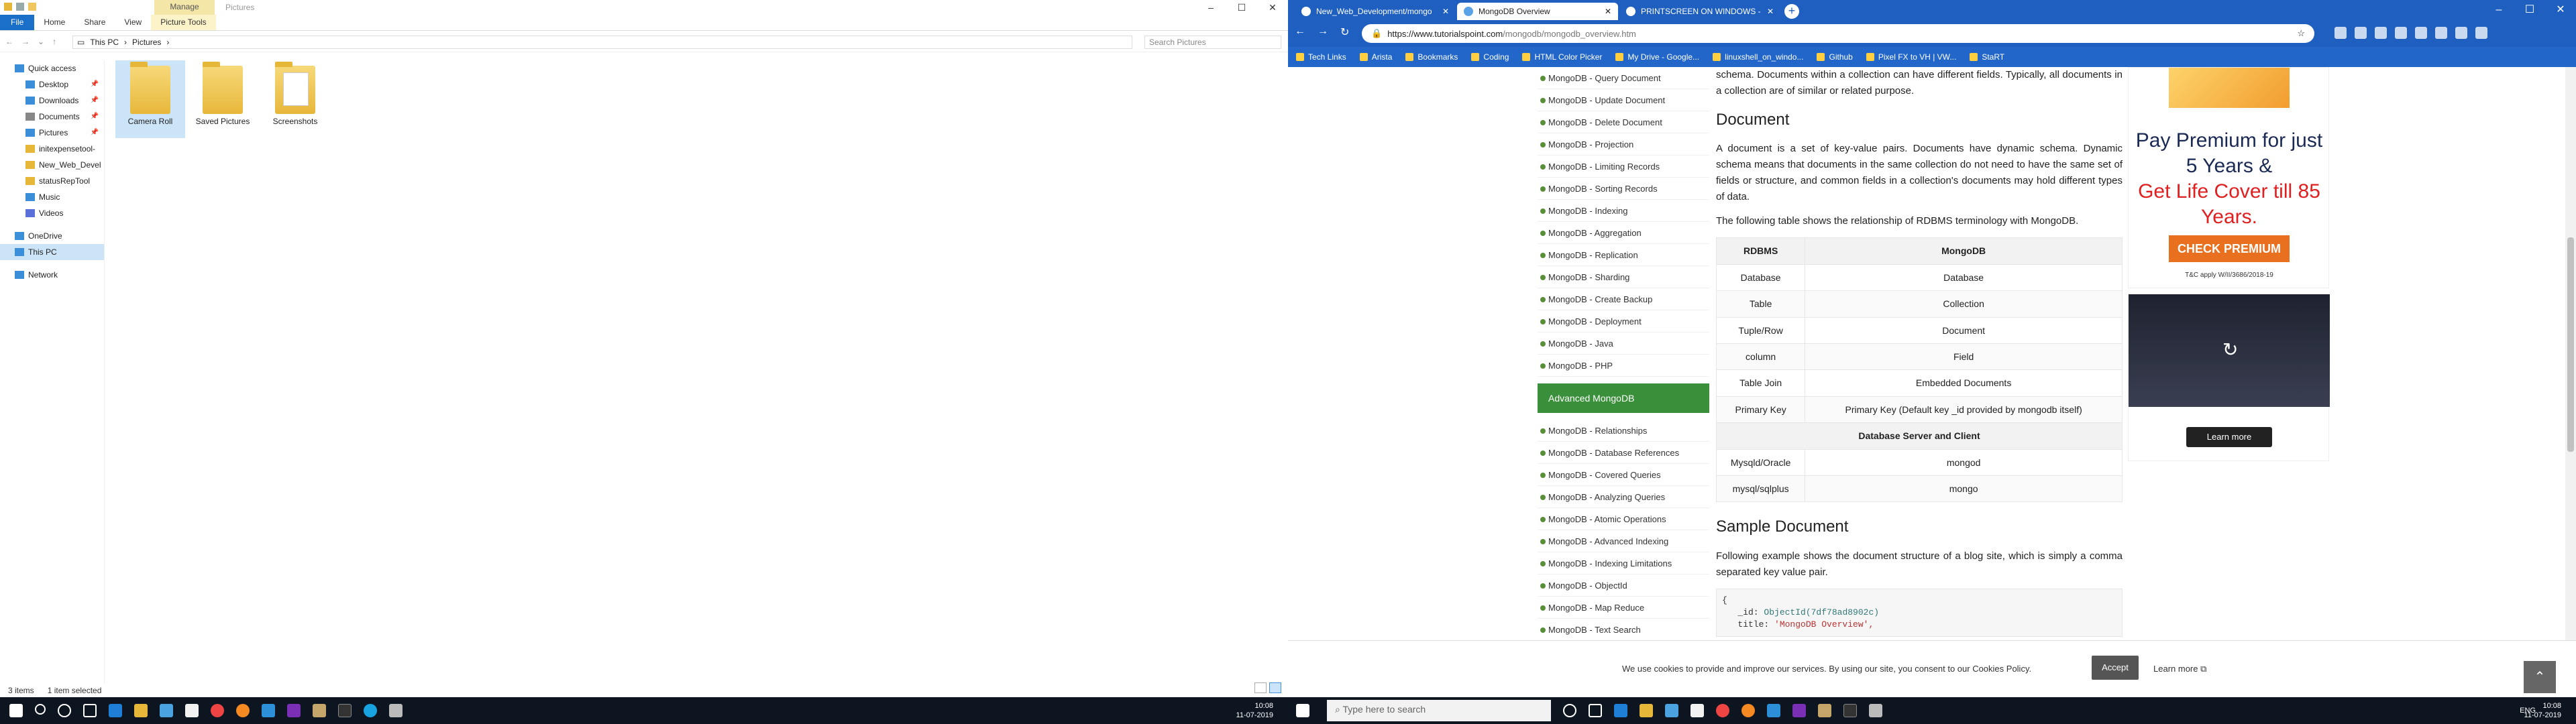 This screenshot has height=724, width=2576. Describe the element at coordinates (2229, 437) in the screenshot. I see `ad-learn-more-button: Learn more` at that location.